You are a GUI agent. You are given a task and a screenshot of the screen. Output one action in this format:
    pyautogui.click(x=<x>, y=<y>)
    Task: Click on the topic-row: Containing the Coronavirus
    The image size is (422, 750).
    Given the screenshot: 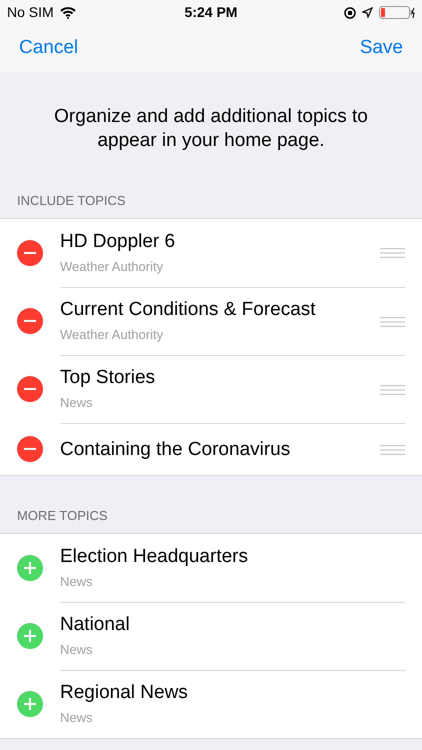 What is the action you would take?
    pyautogui.click(x=211, y=449)
    